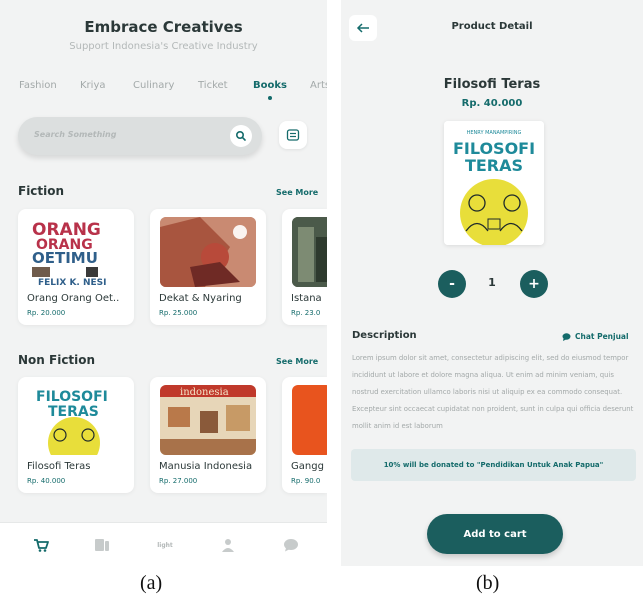 The width and height of the screenshot is (643, 602). I want to click on book-card: Istana Rp. 23.0, so click(304, 267).